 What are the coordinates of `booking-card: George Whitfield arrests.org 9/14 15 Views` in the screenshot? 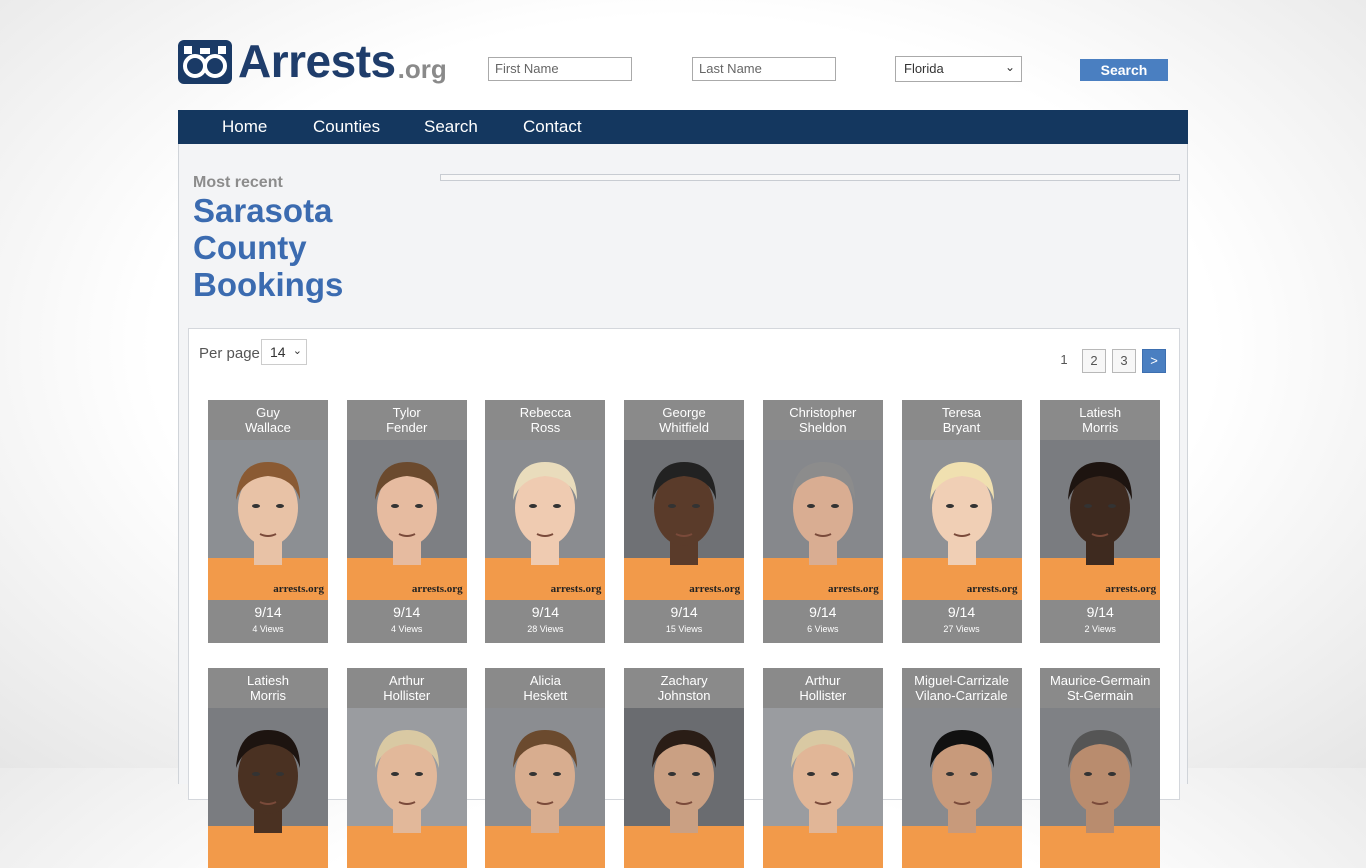 It's located at (684, 521).